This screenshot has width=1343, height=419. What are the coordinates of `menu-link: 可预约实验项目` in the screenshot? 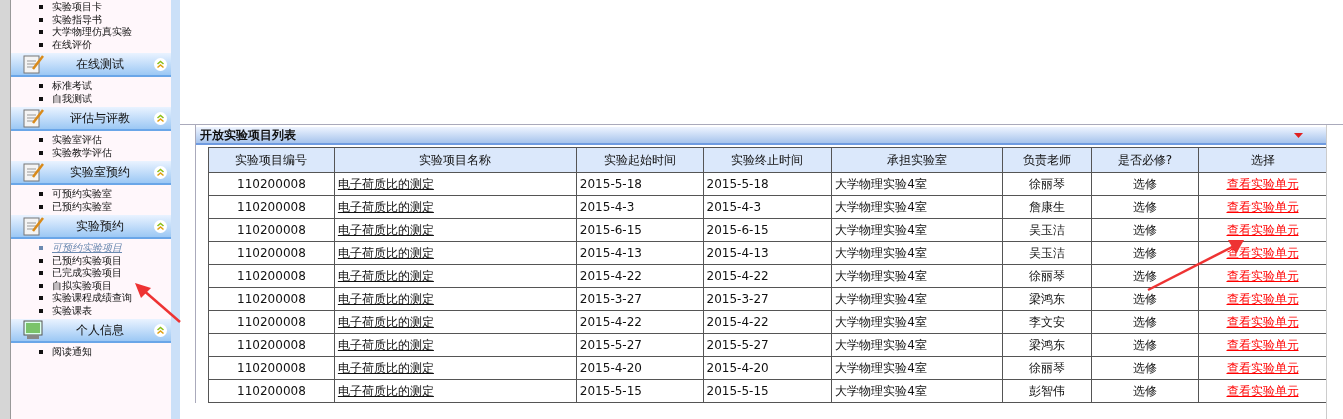 It's located at (87, 248).